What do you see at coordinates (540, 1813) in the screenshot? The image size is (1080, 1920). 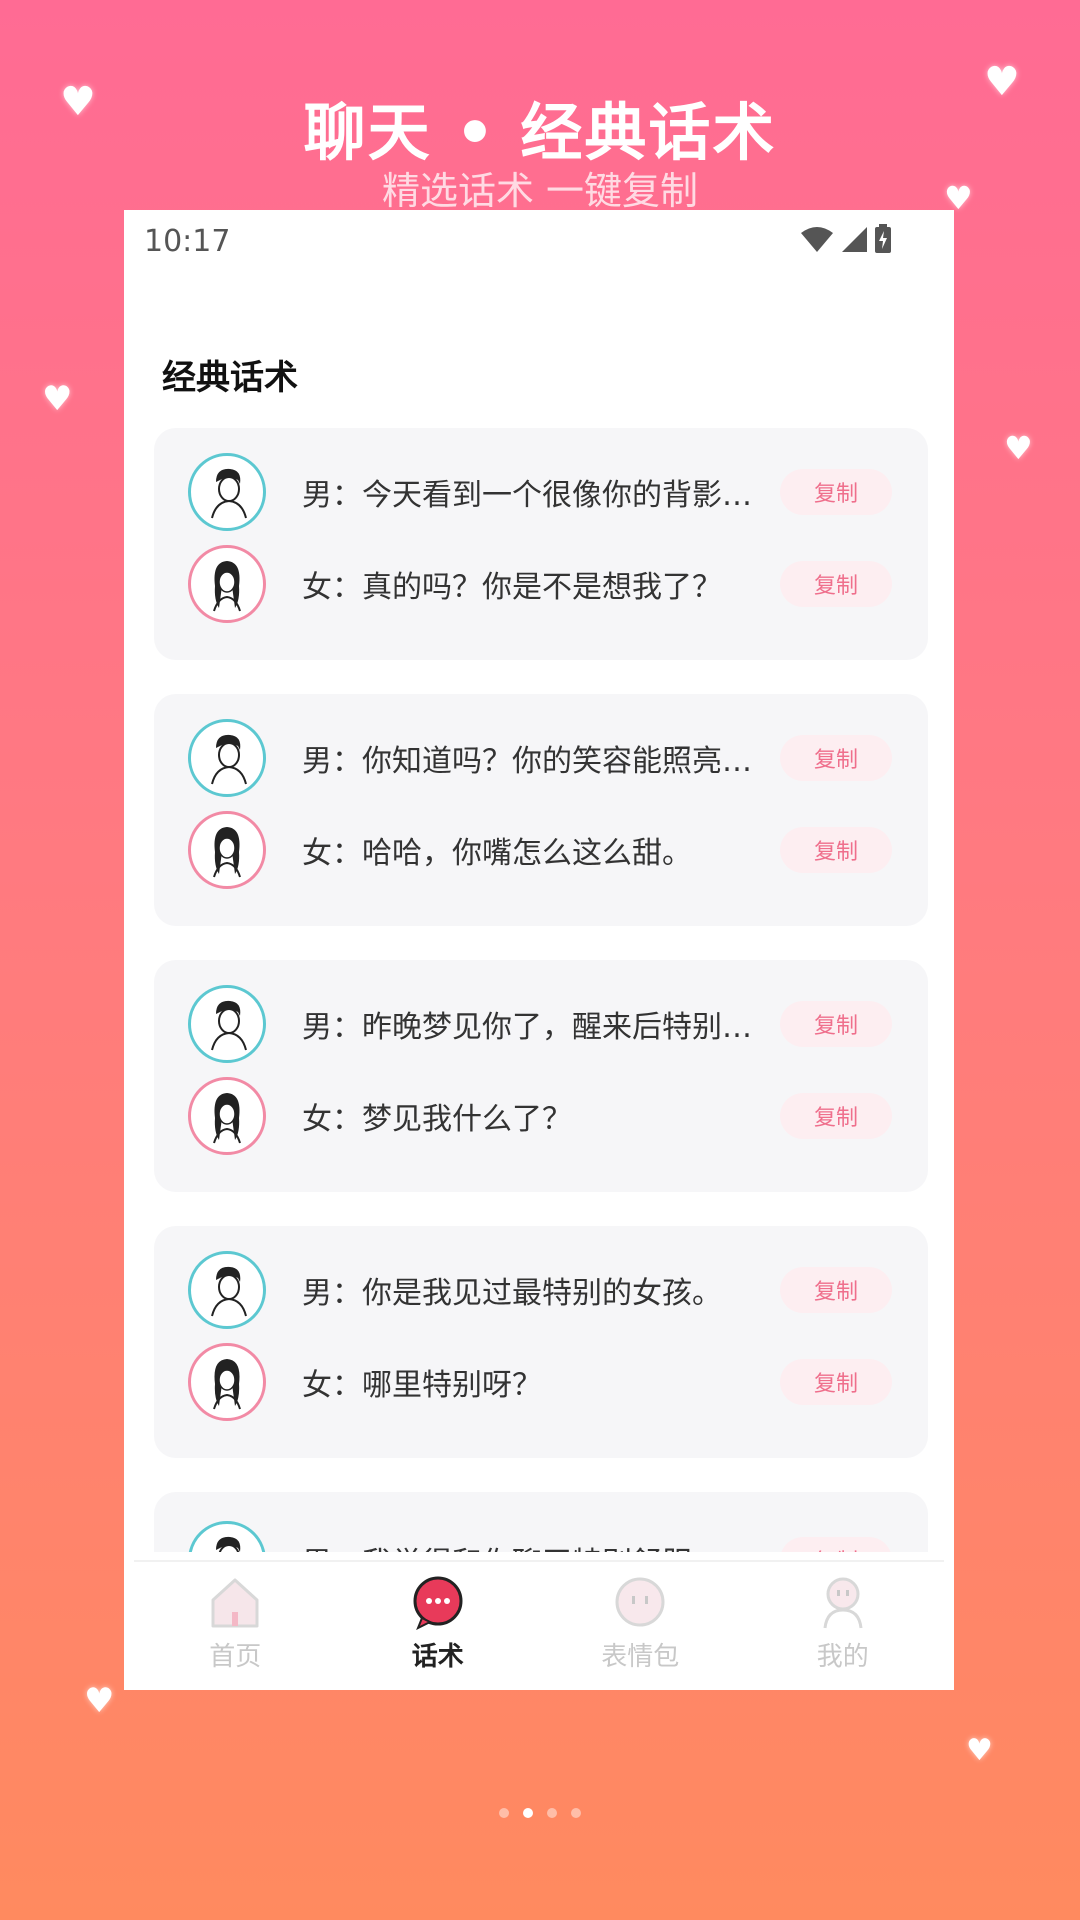 I see `page-indicator` at bounding box center [540, 1813].